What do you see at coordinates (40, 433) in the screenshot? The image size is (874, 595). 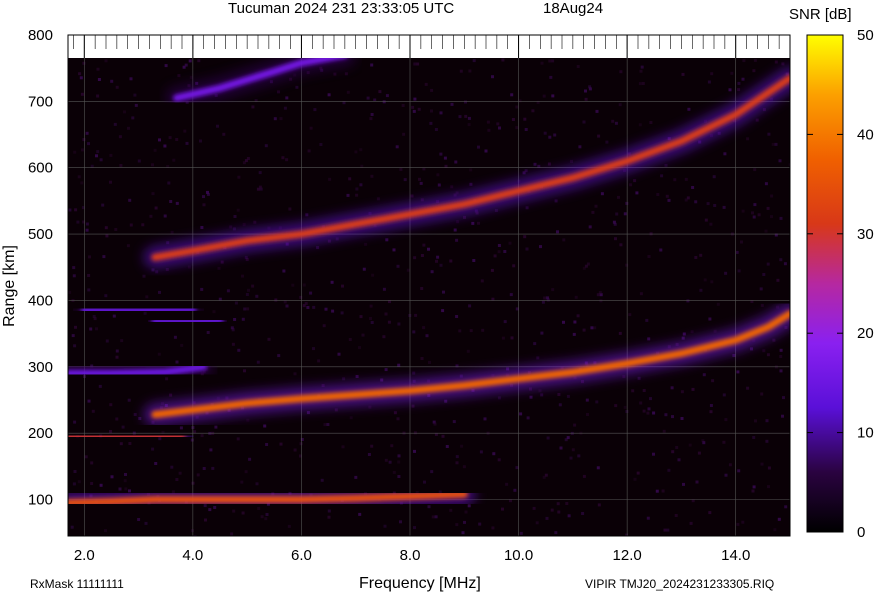 I see `y-tick-label: 200` at bounding box center [40, 433].